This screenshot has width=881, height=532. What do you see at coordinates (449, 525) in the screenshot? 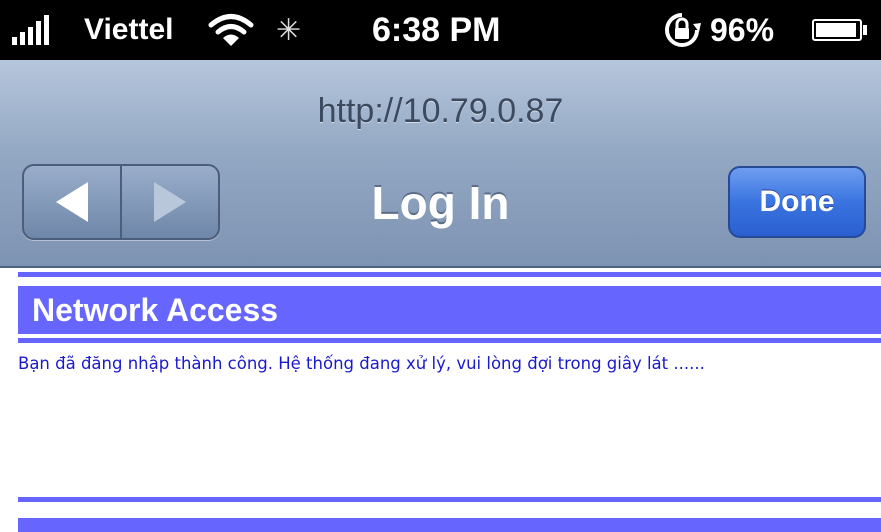
I see `footer-bar` at bounding box center [449, 525].